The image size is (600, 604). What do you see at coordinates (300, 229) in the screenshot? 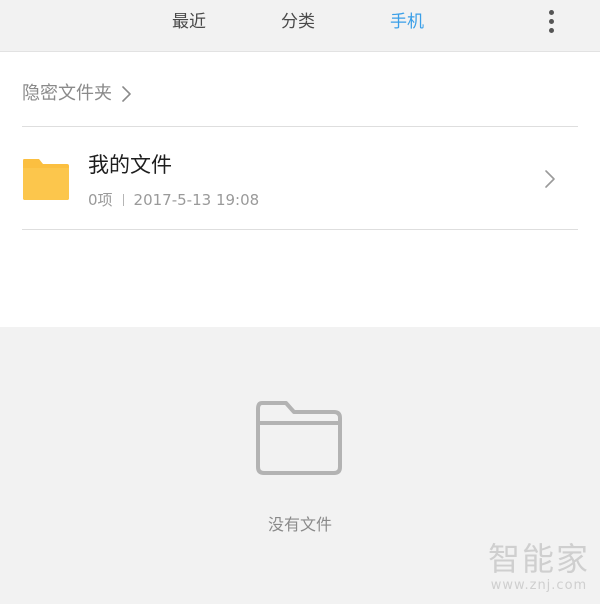
I see `divider` at bounding box center [300, 229].